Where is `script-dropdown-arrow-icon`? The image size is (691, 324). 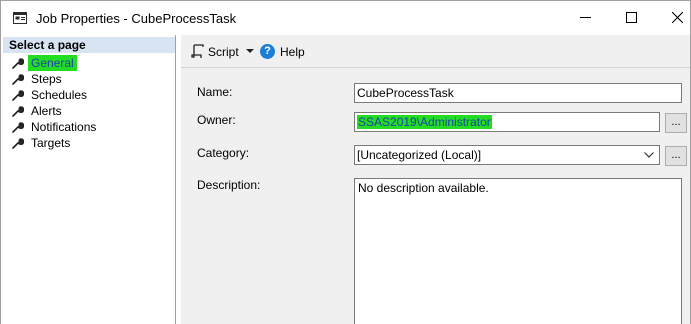
script-dropdown-arrow-icon is located at coordinates (250, 51).